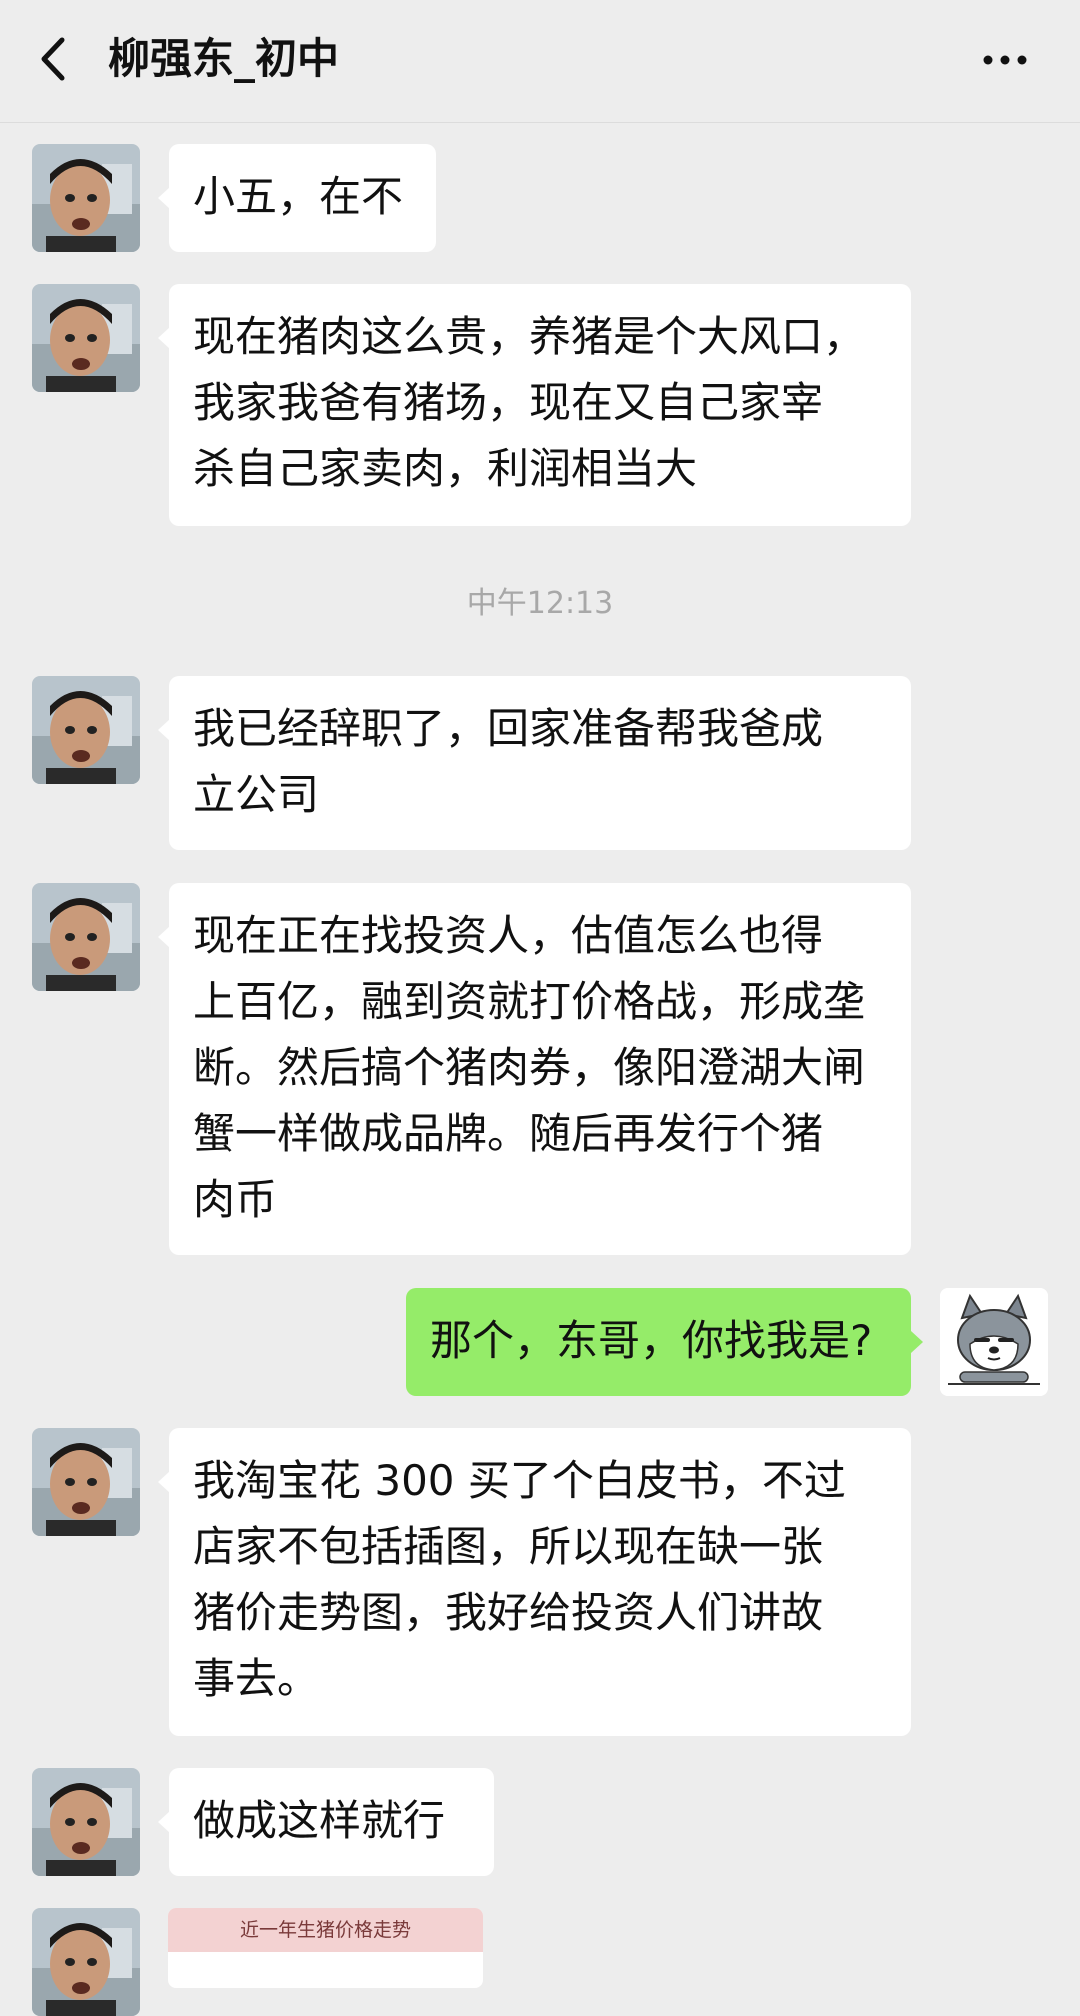 This screenshot has width=1080, height=2016. Describe the element at coordinates (302, 198) in the screenshot. I see `message-bubble: 小五，在不` at that location.